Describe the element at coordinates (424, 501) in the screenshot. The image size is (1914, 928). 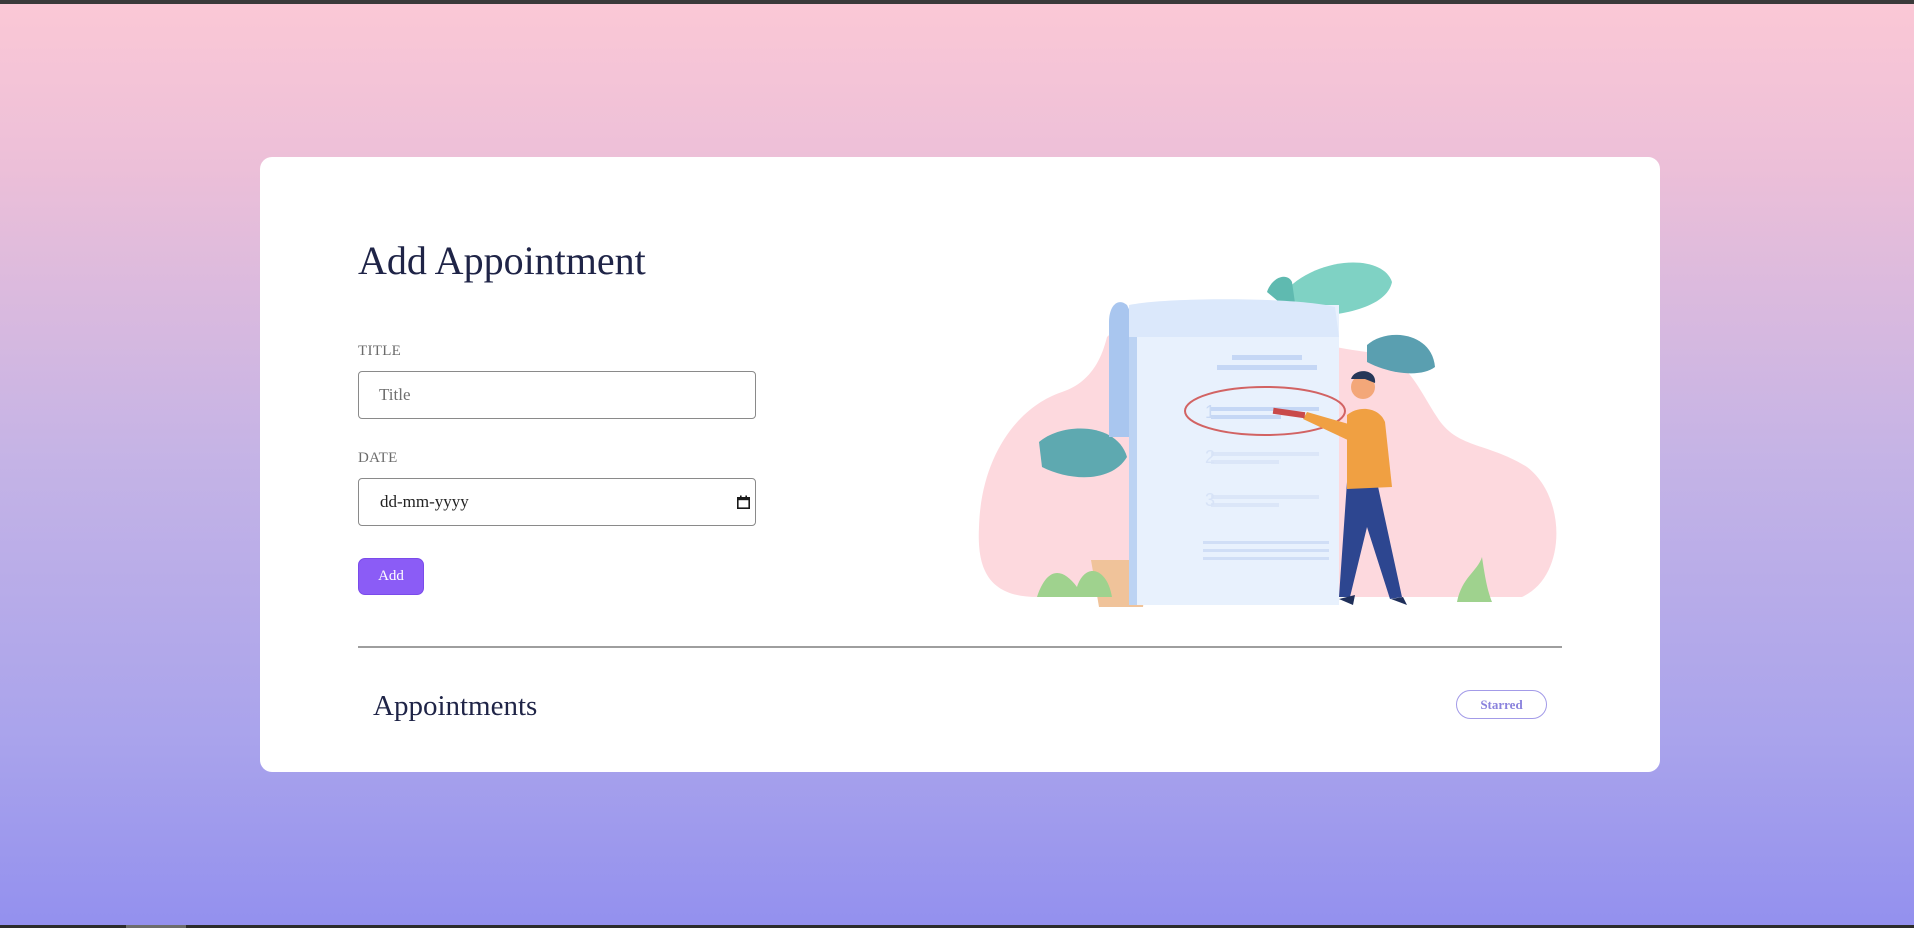
I see `date-input-text: dd-mm-yyyy` at that location.